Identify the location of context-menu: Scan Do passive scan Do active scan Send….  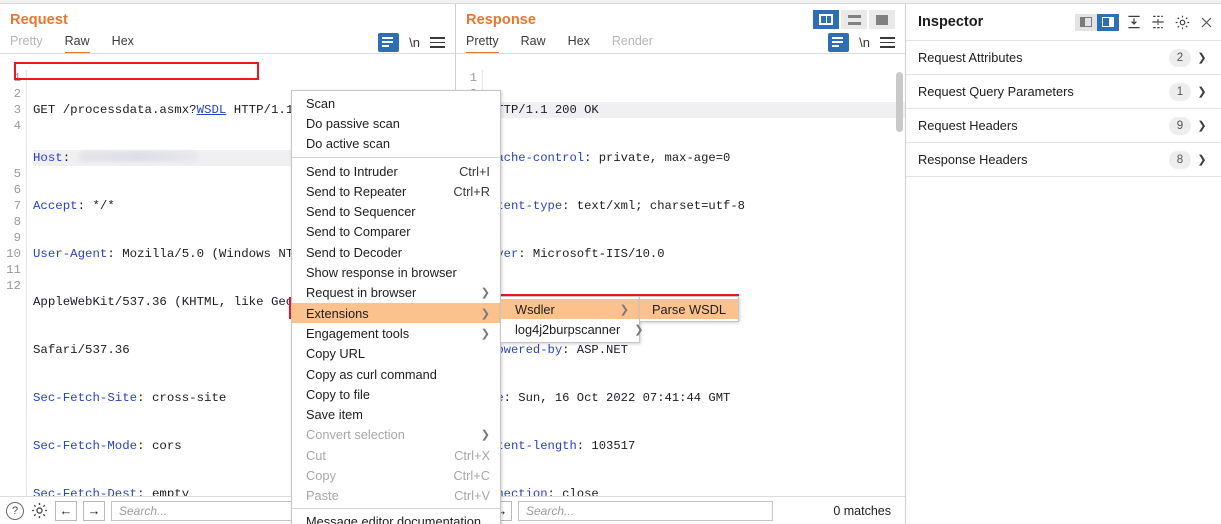
(396, 307).